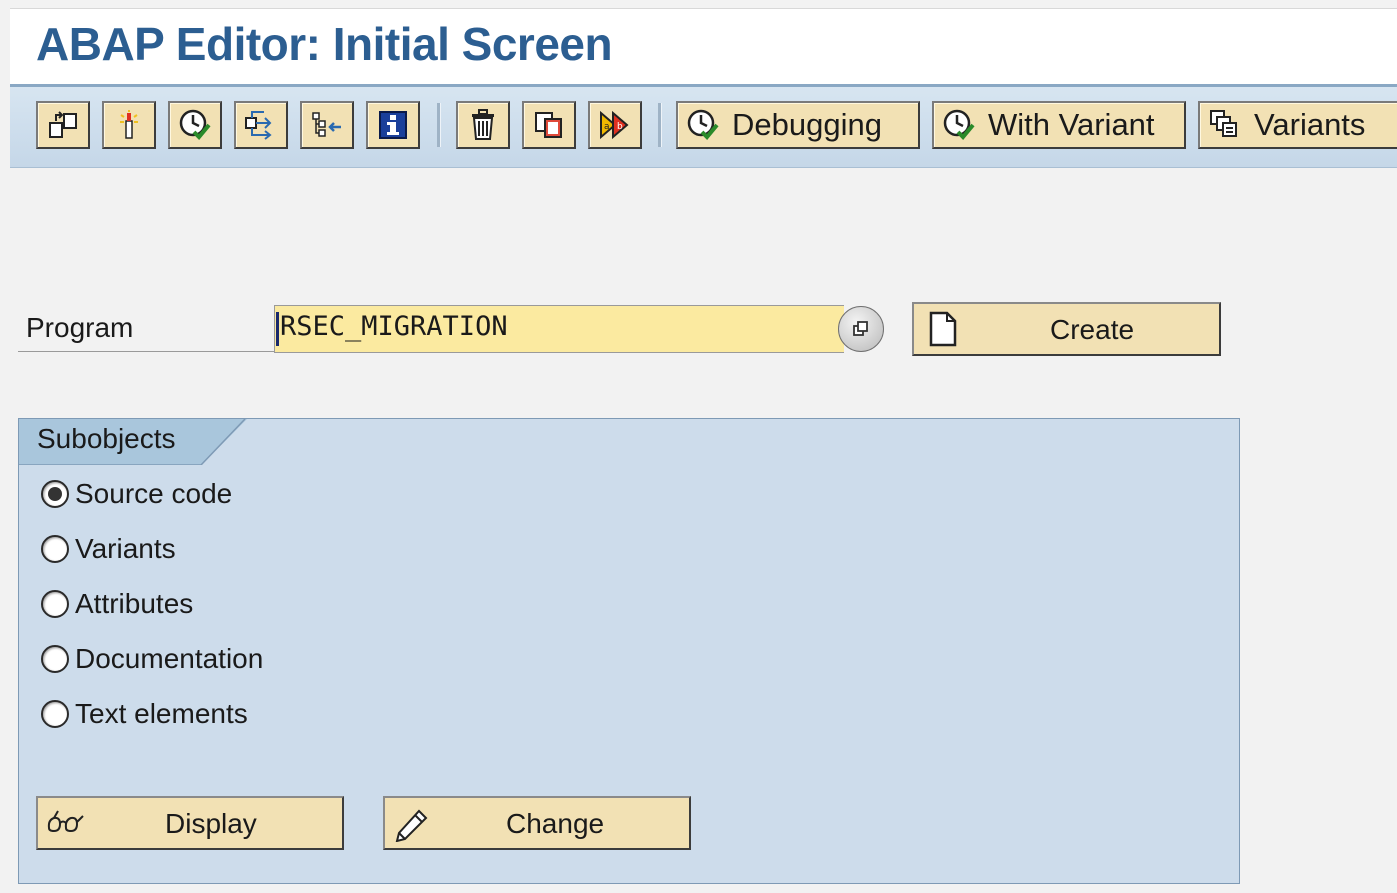 This screenshot has width=1397, height=893. Describe the element at coordinates (807, 124) in the screenshot. I see `debugging-label: Debugging` at that location.